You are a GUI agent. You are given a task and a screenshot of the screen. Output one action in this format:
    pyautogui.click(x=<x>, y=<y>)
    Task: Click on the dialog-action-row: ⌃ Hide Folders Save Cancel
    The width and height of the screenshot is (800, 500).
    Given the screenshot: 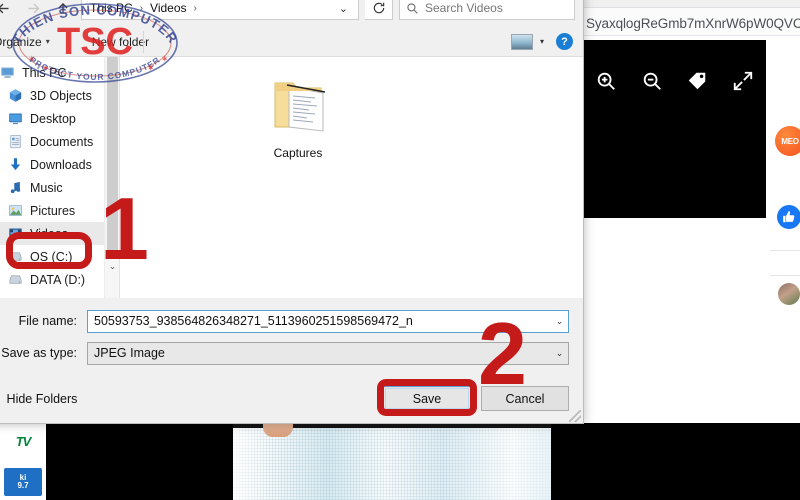 What is the action you would take?
    pyautogui.click(x=291, y=397)
    